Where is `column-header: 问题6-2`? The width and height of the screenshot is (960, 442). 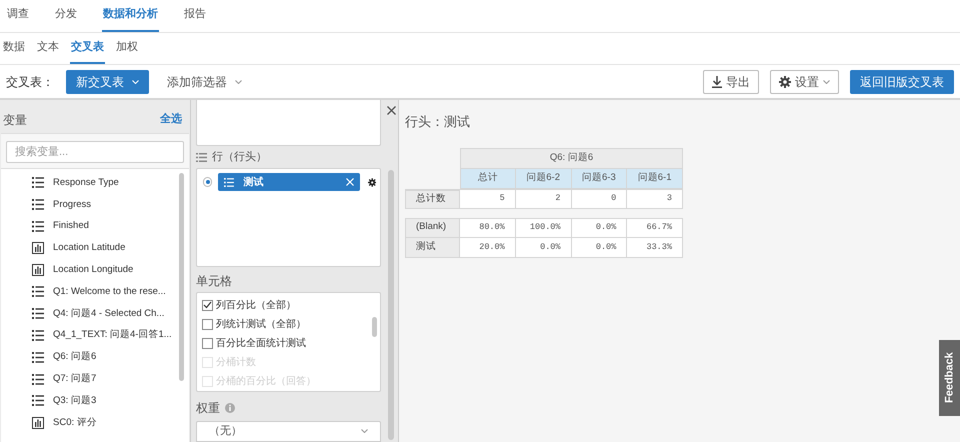
column-header: 问题6-2 is located at coordinates (544, 178).